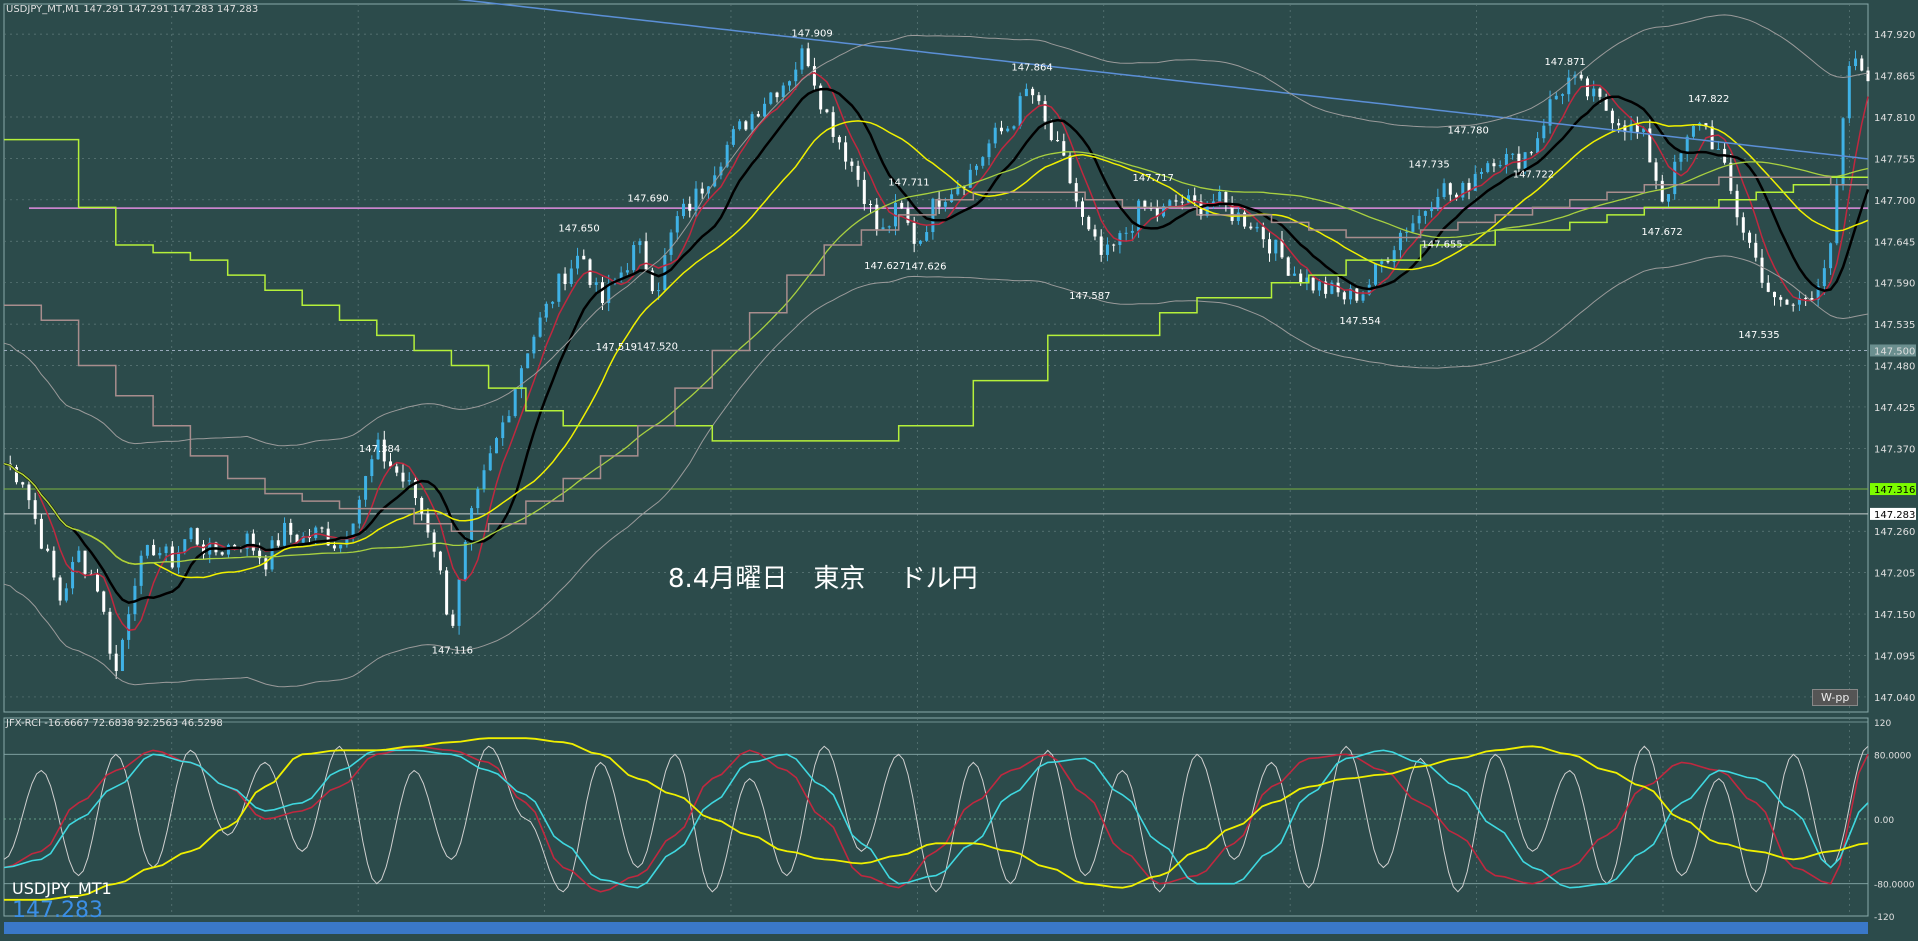 The height and width of the screenshot is (941, 1918). I want to click on swing-label: 147.672, so click(1661, 232).